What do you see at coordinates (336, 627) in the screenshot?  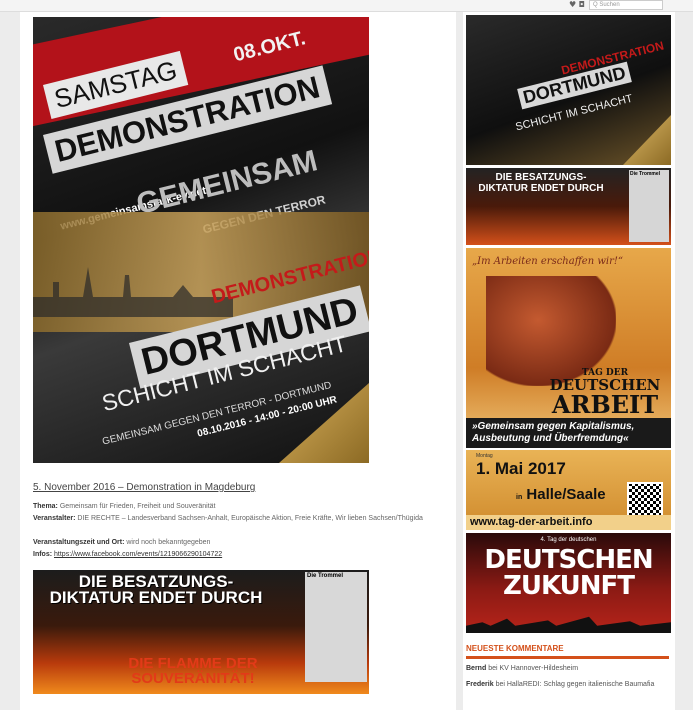 I see `newspaper-graphic: Die Trommel` at bounding box center [336, 627].